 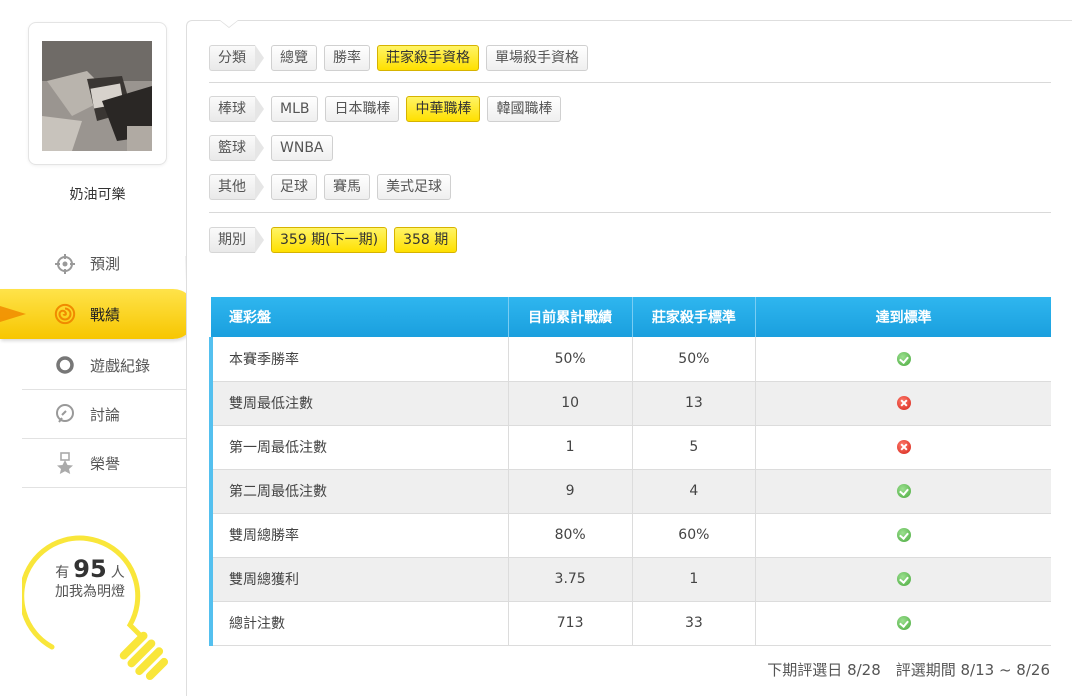 I want to click on cell-current: 713, so click(x=570, y=623).